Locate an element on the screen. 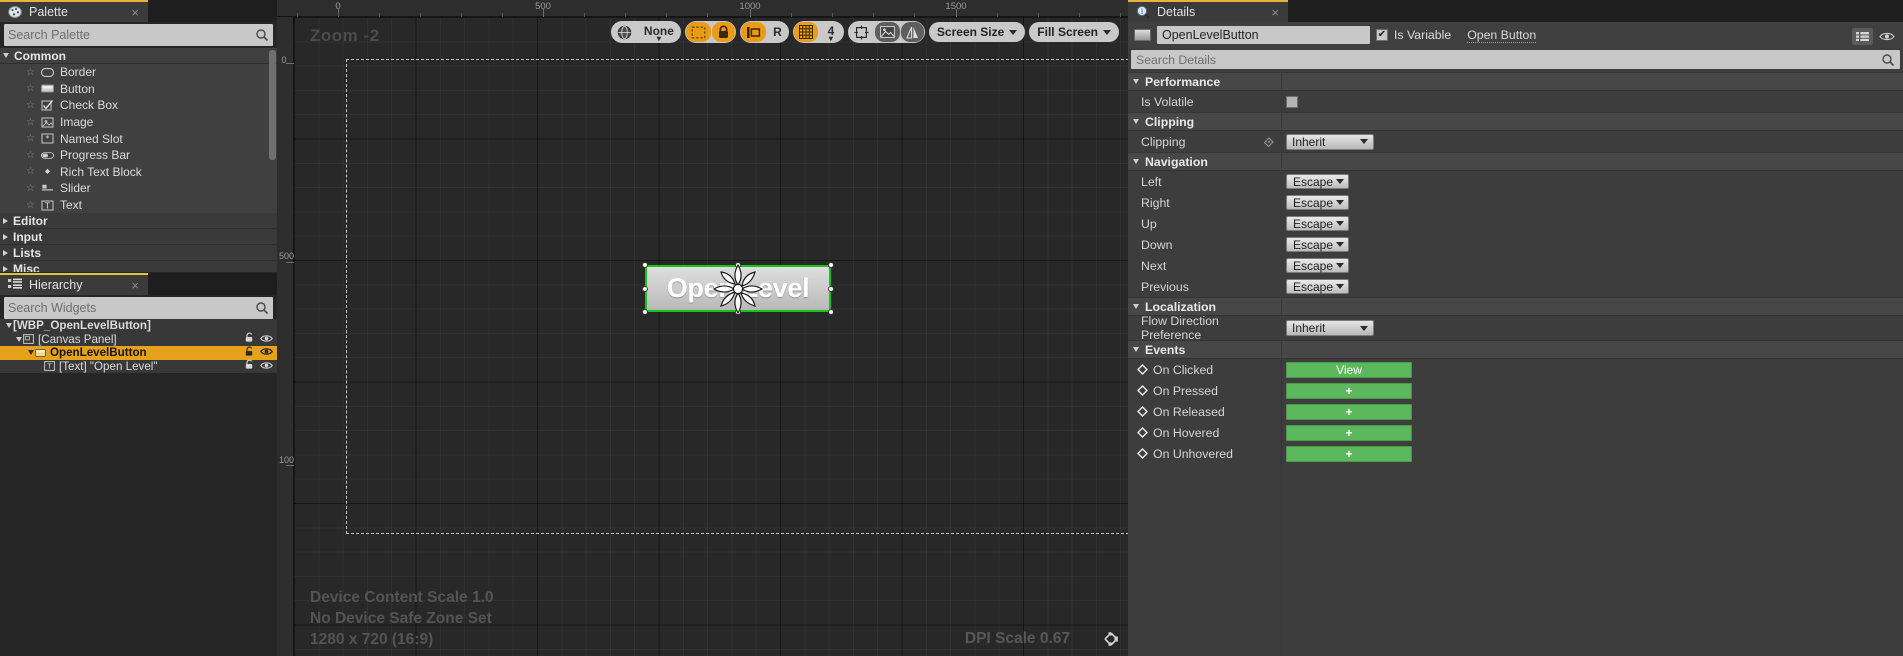 Image resolution: width=1903 pixels, height=656 pixels. property-row-on-clicked: On Clicked View is located at coordinates (1515, 369).